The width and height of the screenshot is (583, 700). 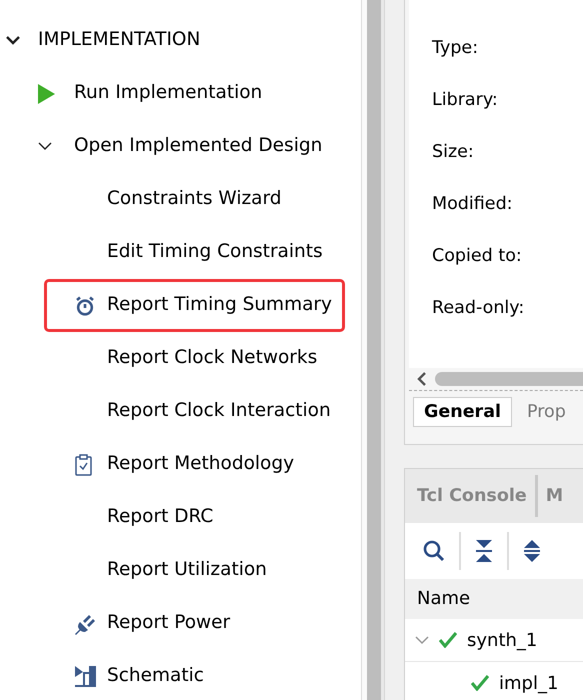 I want to click on property-label: Copied to:, so click(x=477, y=256).